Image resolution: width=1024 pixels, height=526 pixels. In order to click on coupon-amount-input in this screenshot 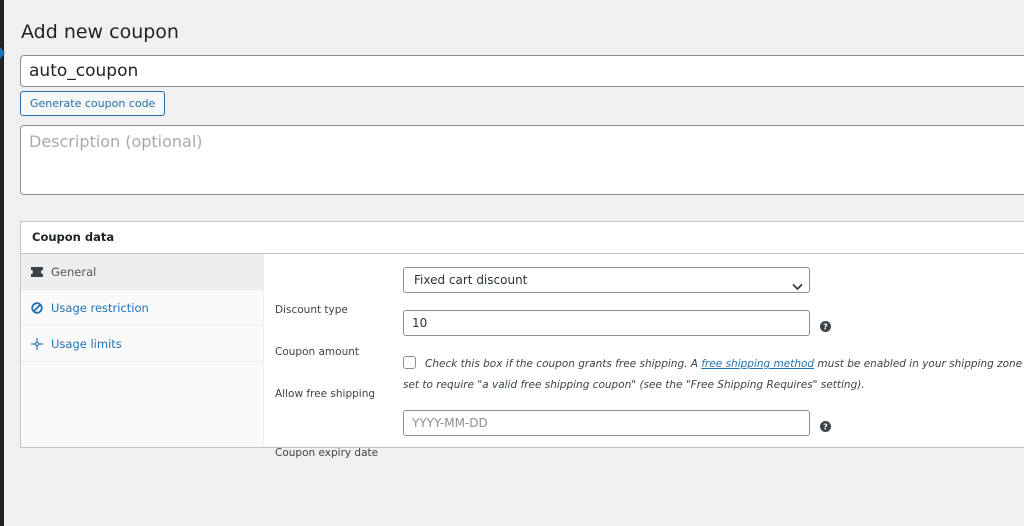, I will do `click(606, 323)`.